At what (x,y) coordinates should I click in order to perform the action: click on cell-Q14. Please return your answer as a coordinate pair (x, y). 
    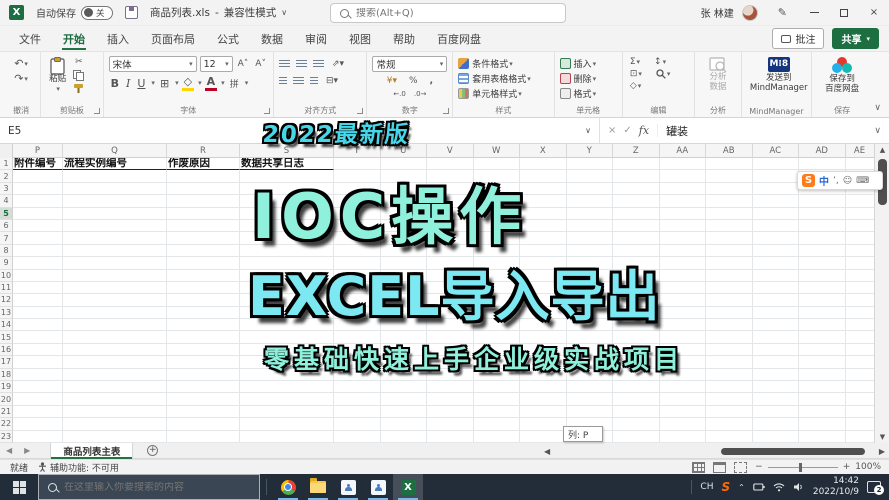
    Looking at the image, I should click on (115, 325).